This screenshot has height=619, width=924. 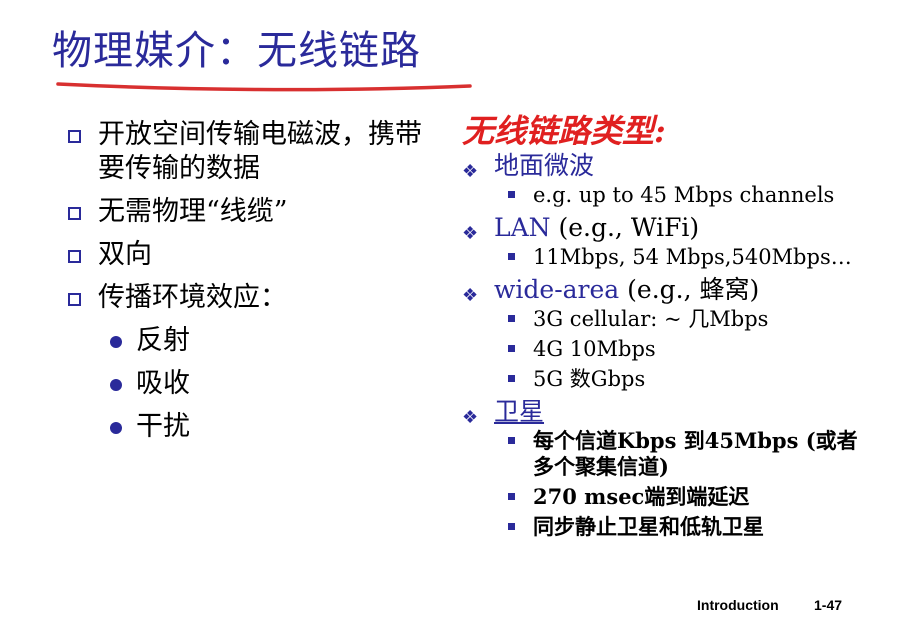 I want to click on link-type-detail: 同步静止卫星和低轨卫星, so click(x=682, y=527).